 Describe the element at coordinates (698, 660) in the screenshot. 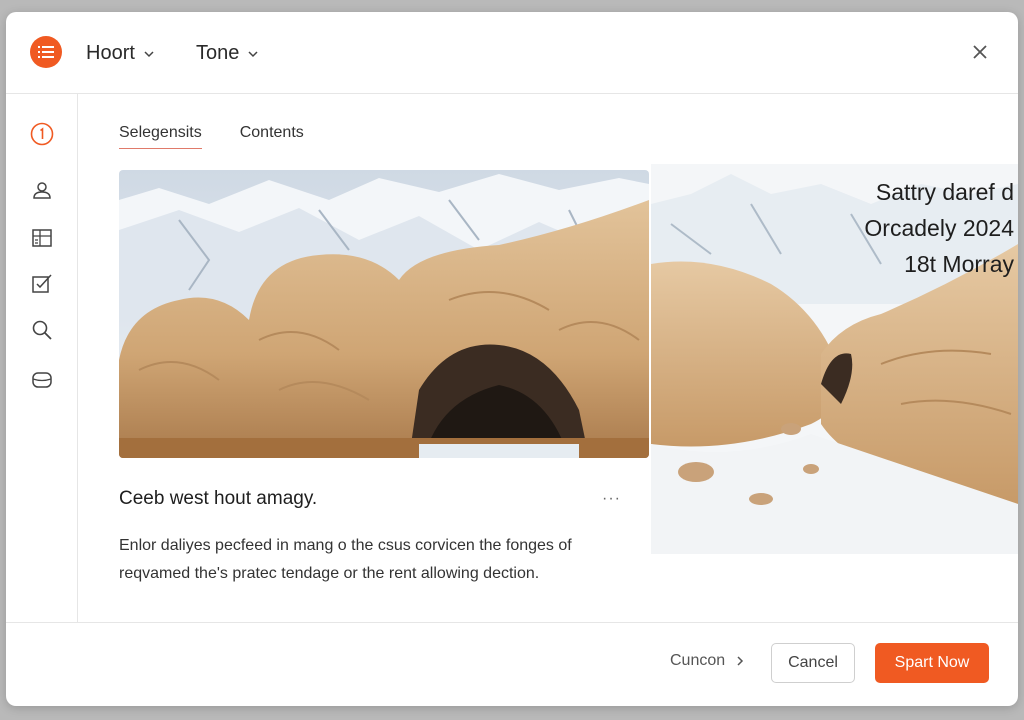

I see `link-label: Cuncon` at that location.